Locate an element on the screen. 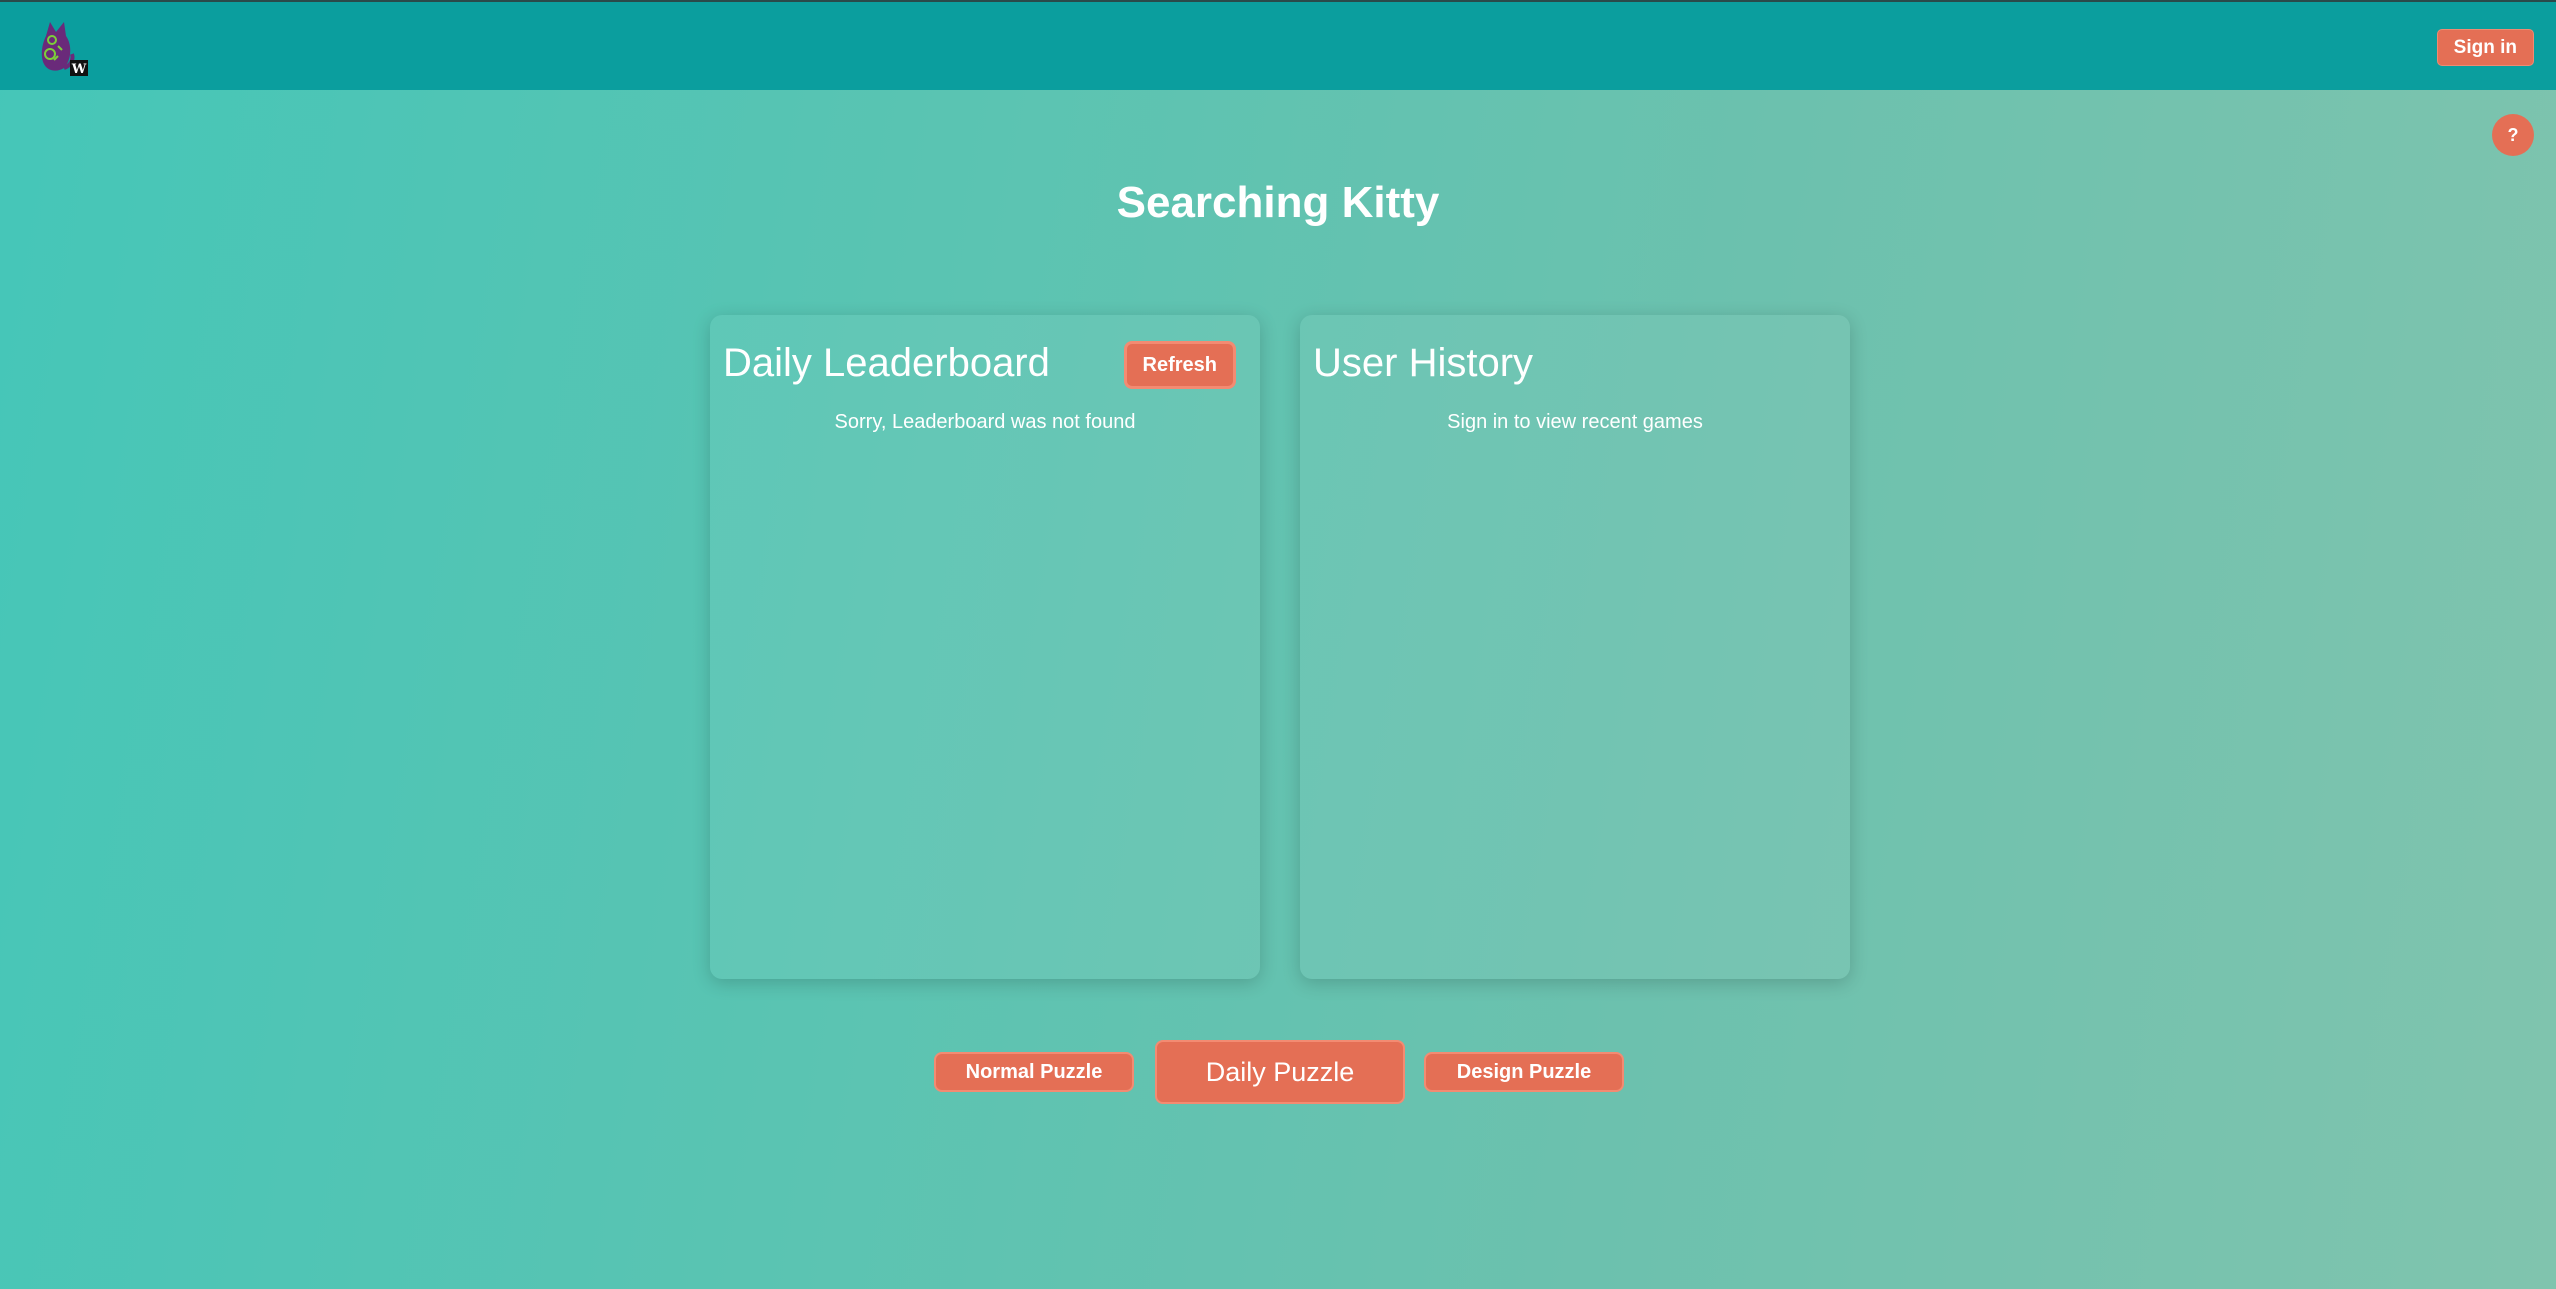  top-navbar: W Sign in is located at coordinates (1278, 45).